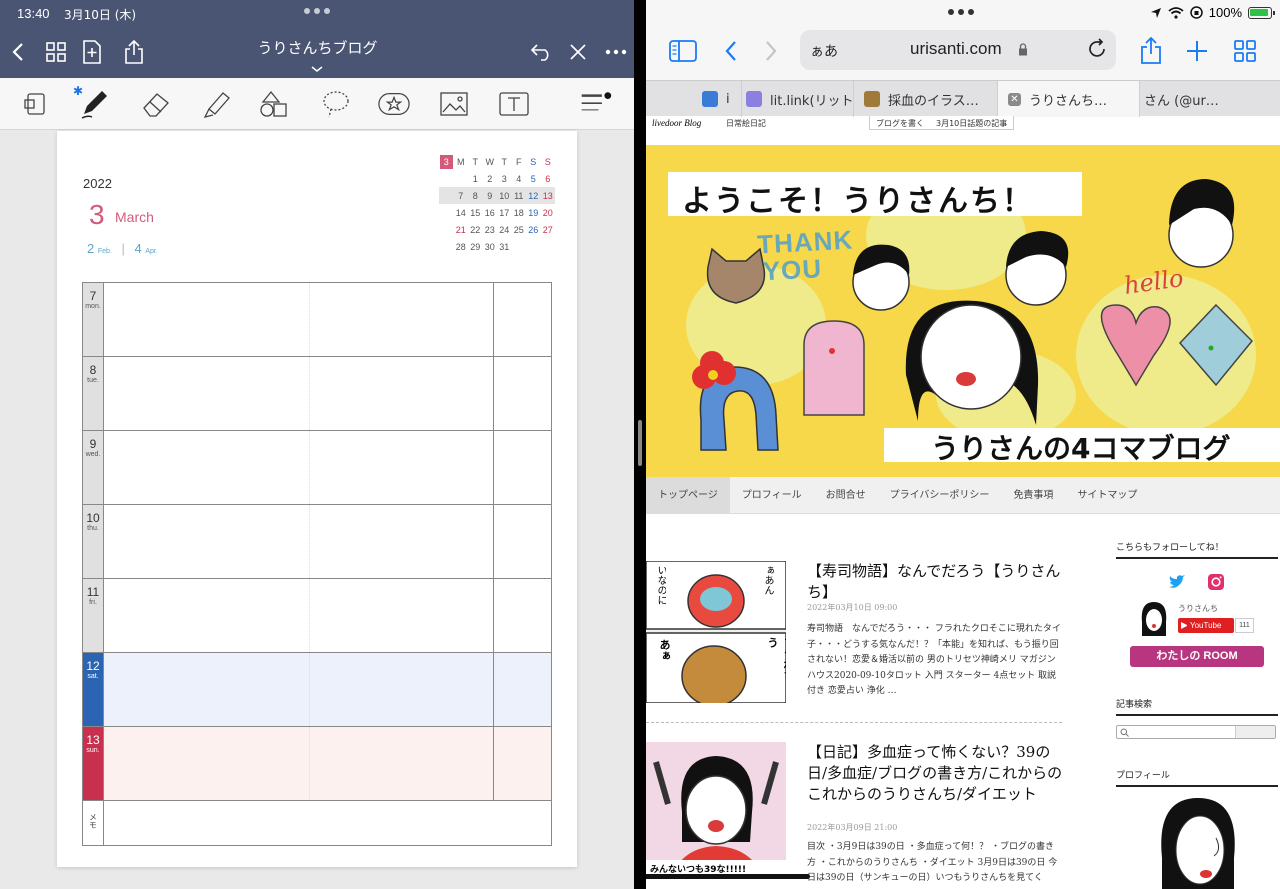 This screenshot has width=1280, height=889. I want to click on tab-overview-button, so click(1245, 51).